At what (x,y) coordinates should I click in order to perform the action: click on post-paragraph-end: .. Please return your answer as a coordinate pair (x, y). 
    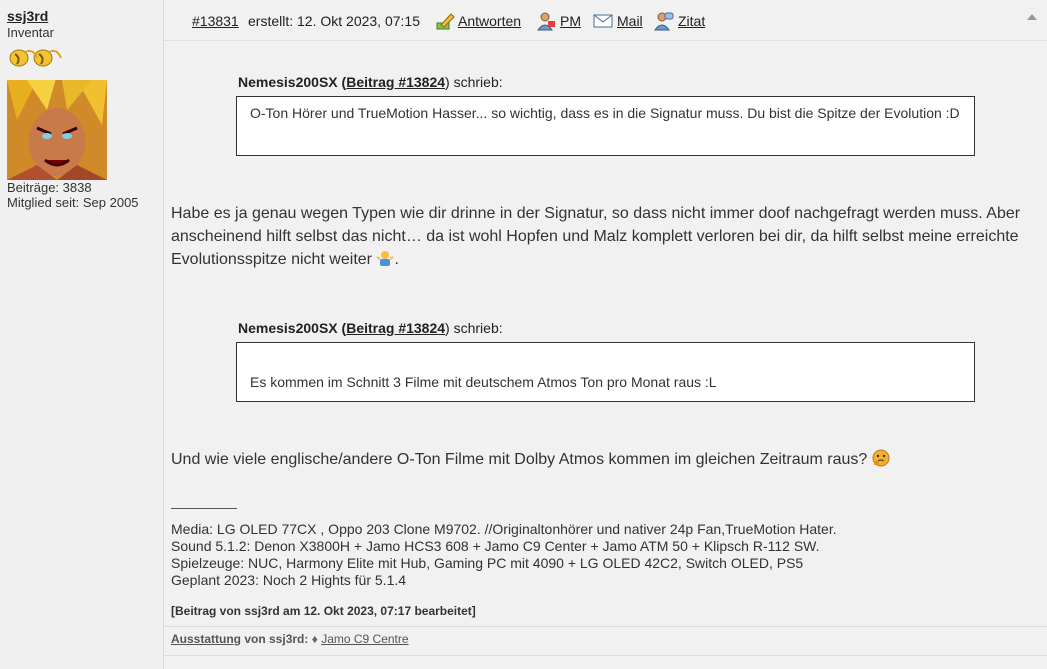
    Looking at the image, I should click on (396, 259).